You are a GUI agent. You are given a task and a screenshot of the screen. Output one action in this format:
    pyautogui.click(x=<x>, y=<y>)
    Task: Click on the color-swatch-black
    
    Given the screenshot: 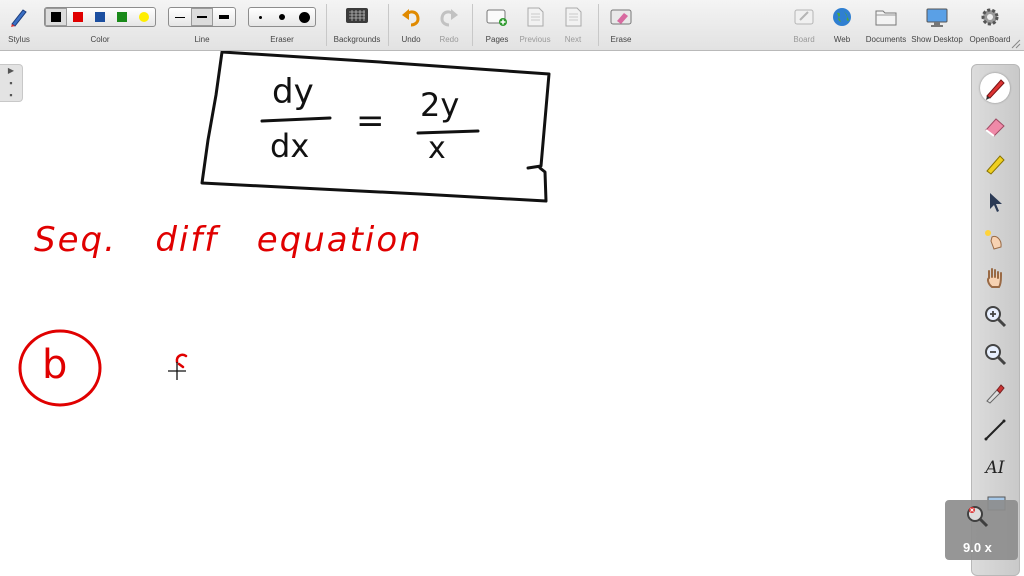 What is the action you would take?
    pyautogui.click(x=56, y=17)
    